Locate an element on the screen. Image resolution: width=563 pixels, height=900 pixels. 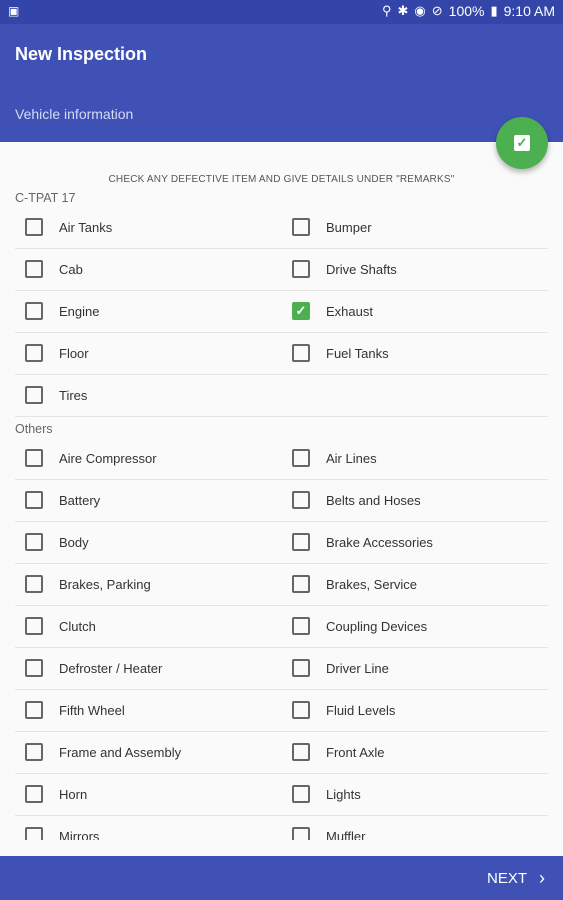
checkbox-brakes-service: Brakes, Service is located at coordinates (354, 584).